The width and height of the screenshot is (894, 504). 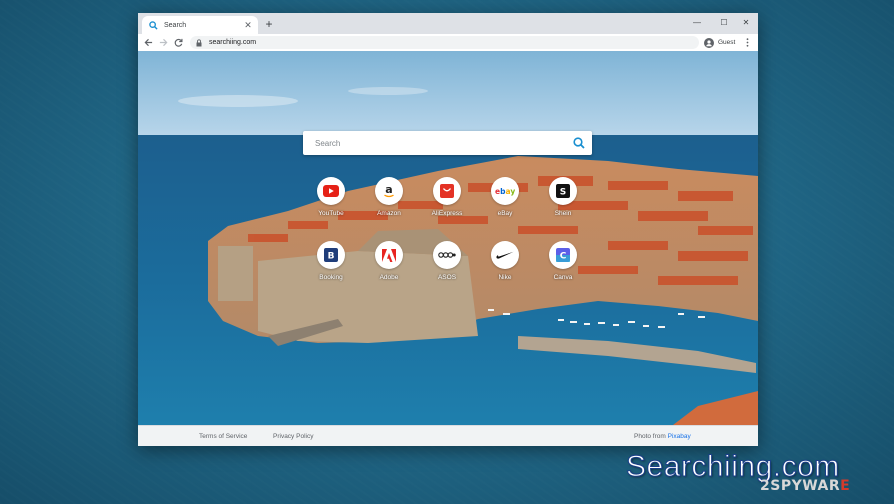 What do you see at coordinates (724, 22) in the screenshot?
I see `maximize-button: ☐` at bounding box center [724, 22].